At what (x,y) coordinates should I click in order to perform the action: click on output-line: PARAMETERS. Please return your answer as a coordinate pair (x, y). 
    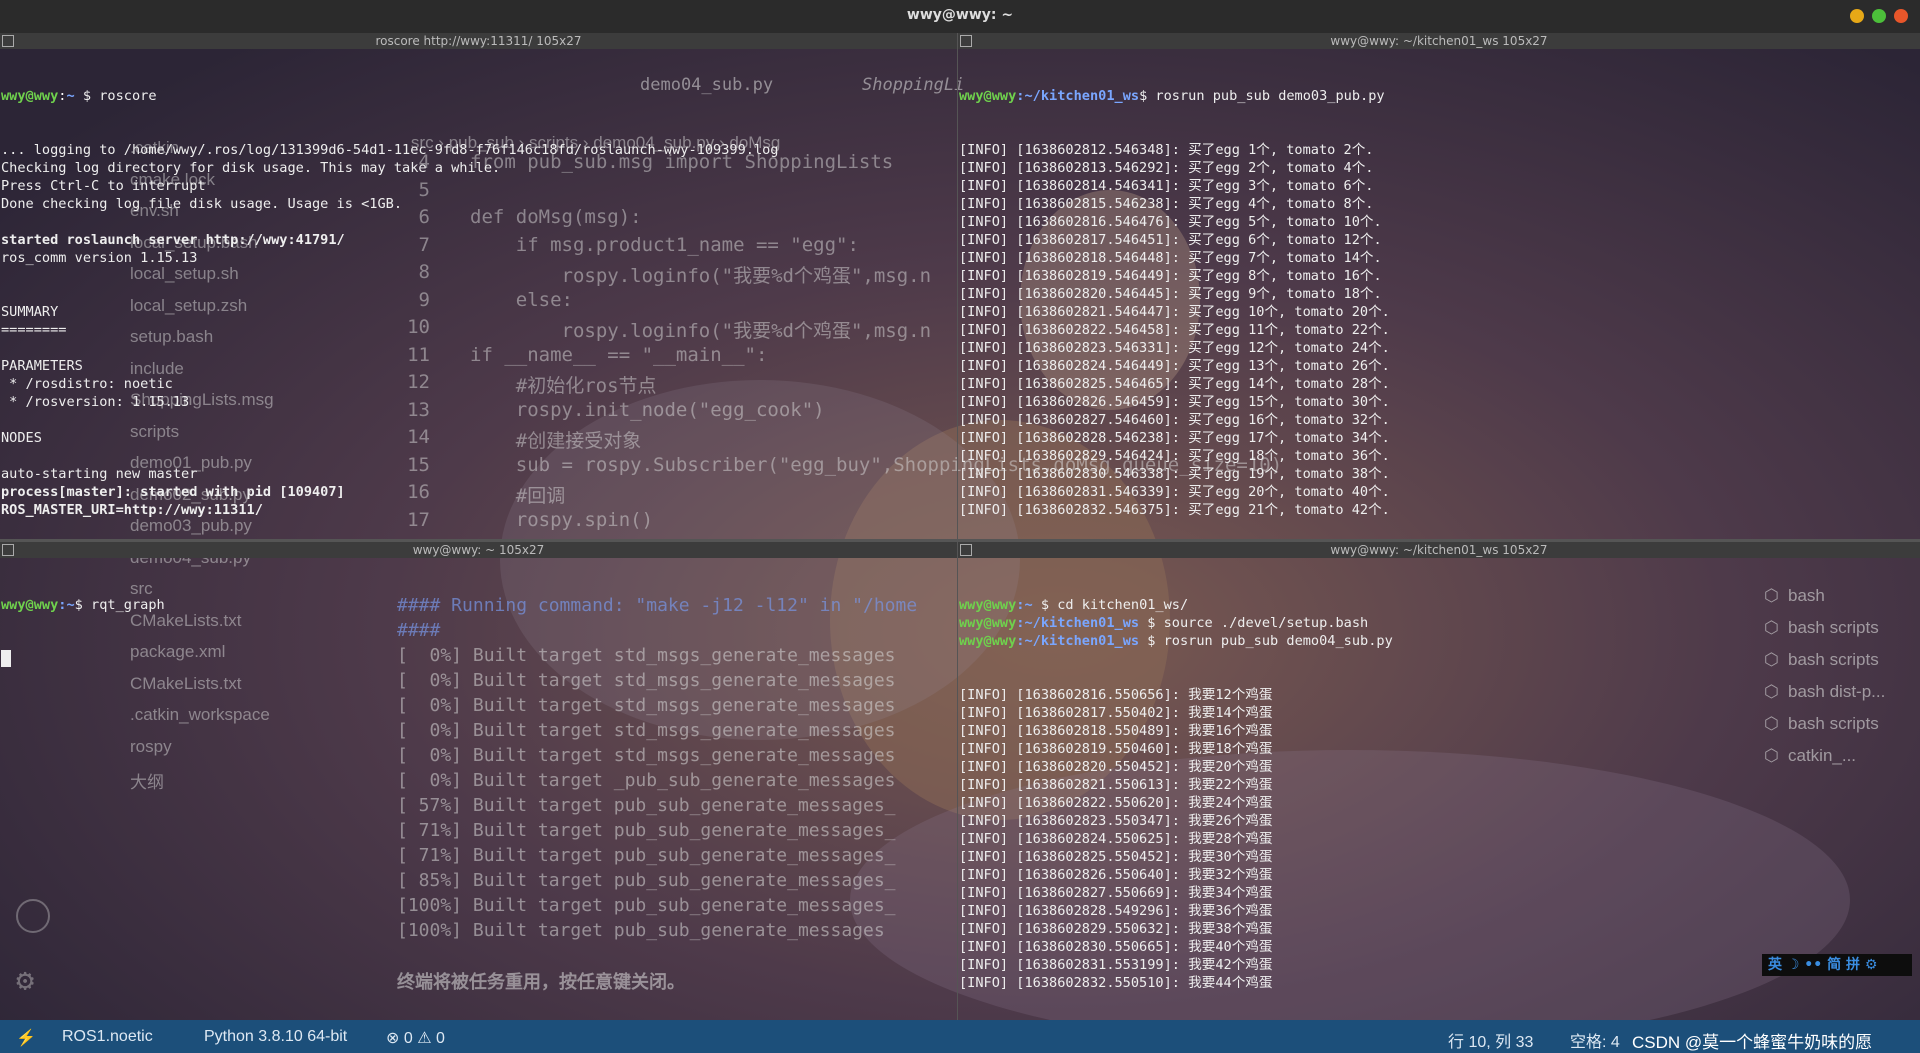
    Looking at the image, I should click on (42, 366).